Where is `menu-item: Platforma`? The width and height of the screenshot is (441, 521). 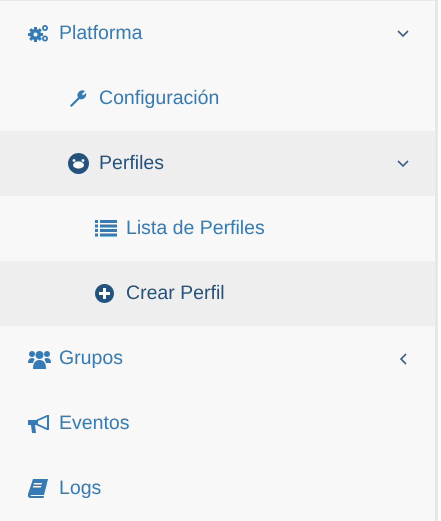
menu-item: Platforma is located at coordinates (217, 33).